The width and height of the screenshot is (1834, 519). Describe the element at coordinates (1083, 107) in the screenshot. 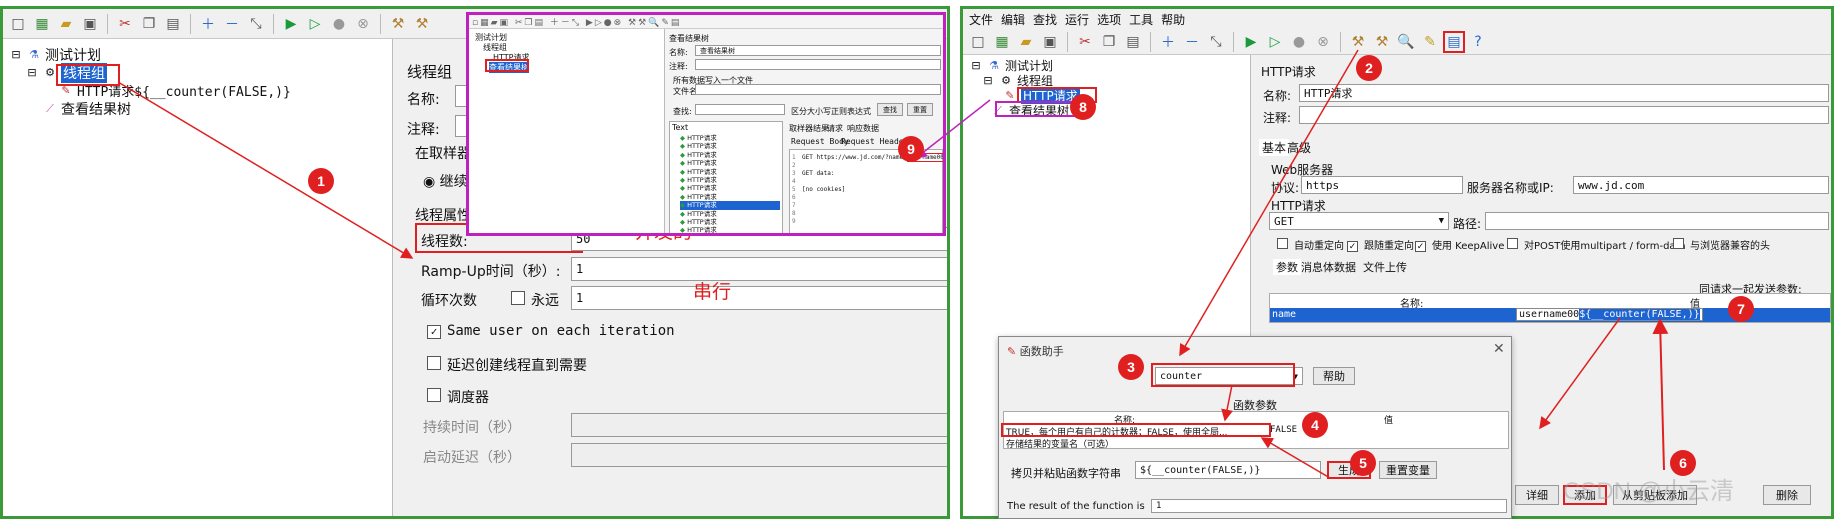

I see `step-badge-8: 8` at that location.